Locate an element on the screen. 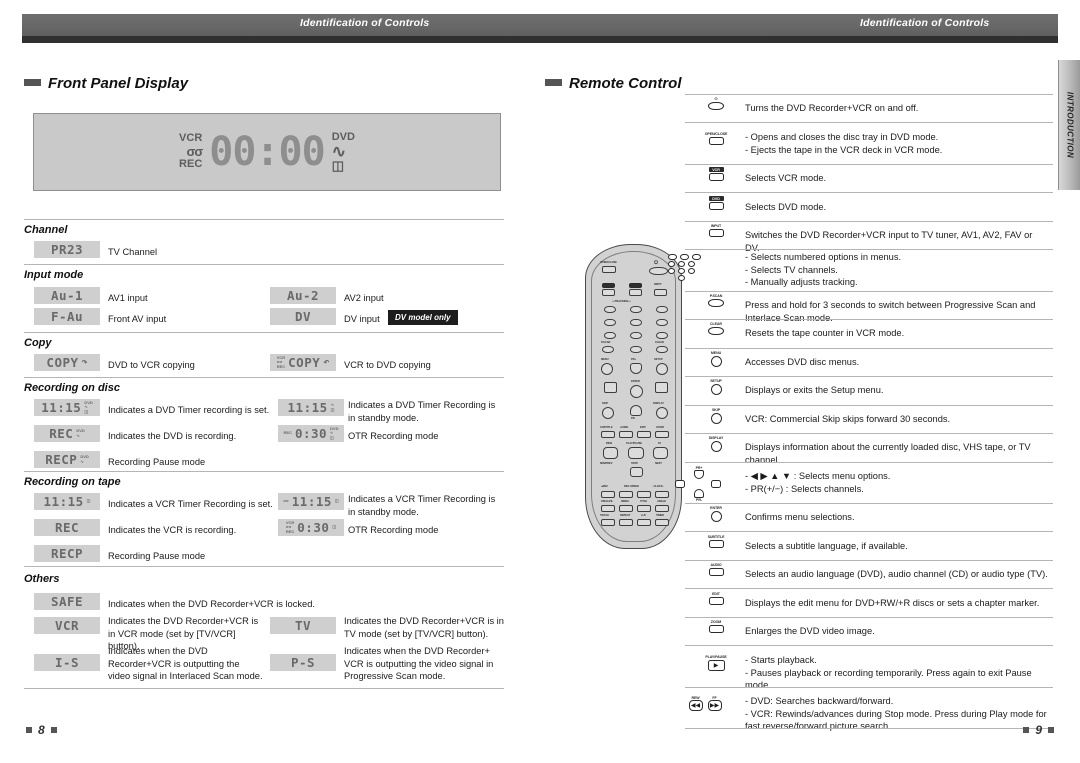  remote-function-description: Turns the DVD Recorder+VCR on and off. is located at coordinates (897, 108).